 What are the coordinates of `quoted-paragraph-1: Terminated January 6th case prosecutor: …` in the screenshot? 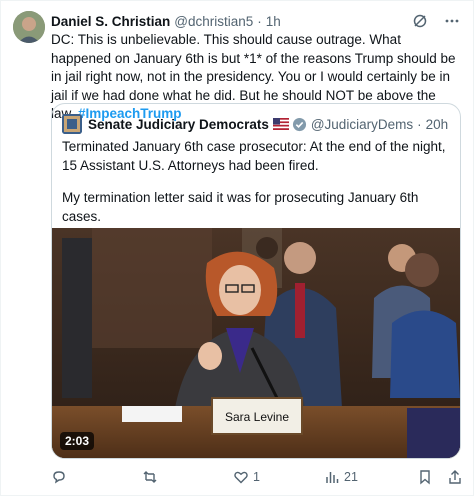 It's located at (254, 156).